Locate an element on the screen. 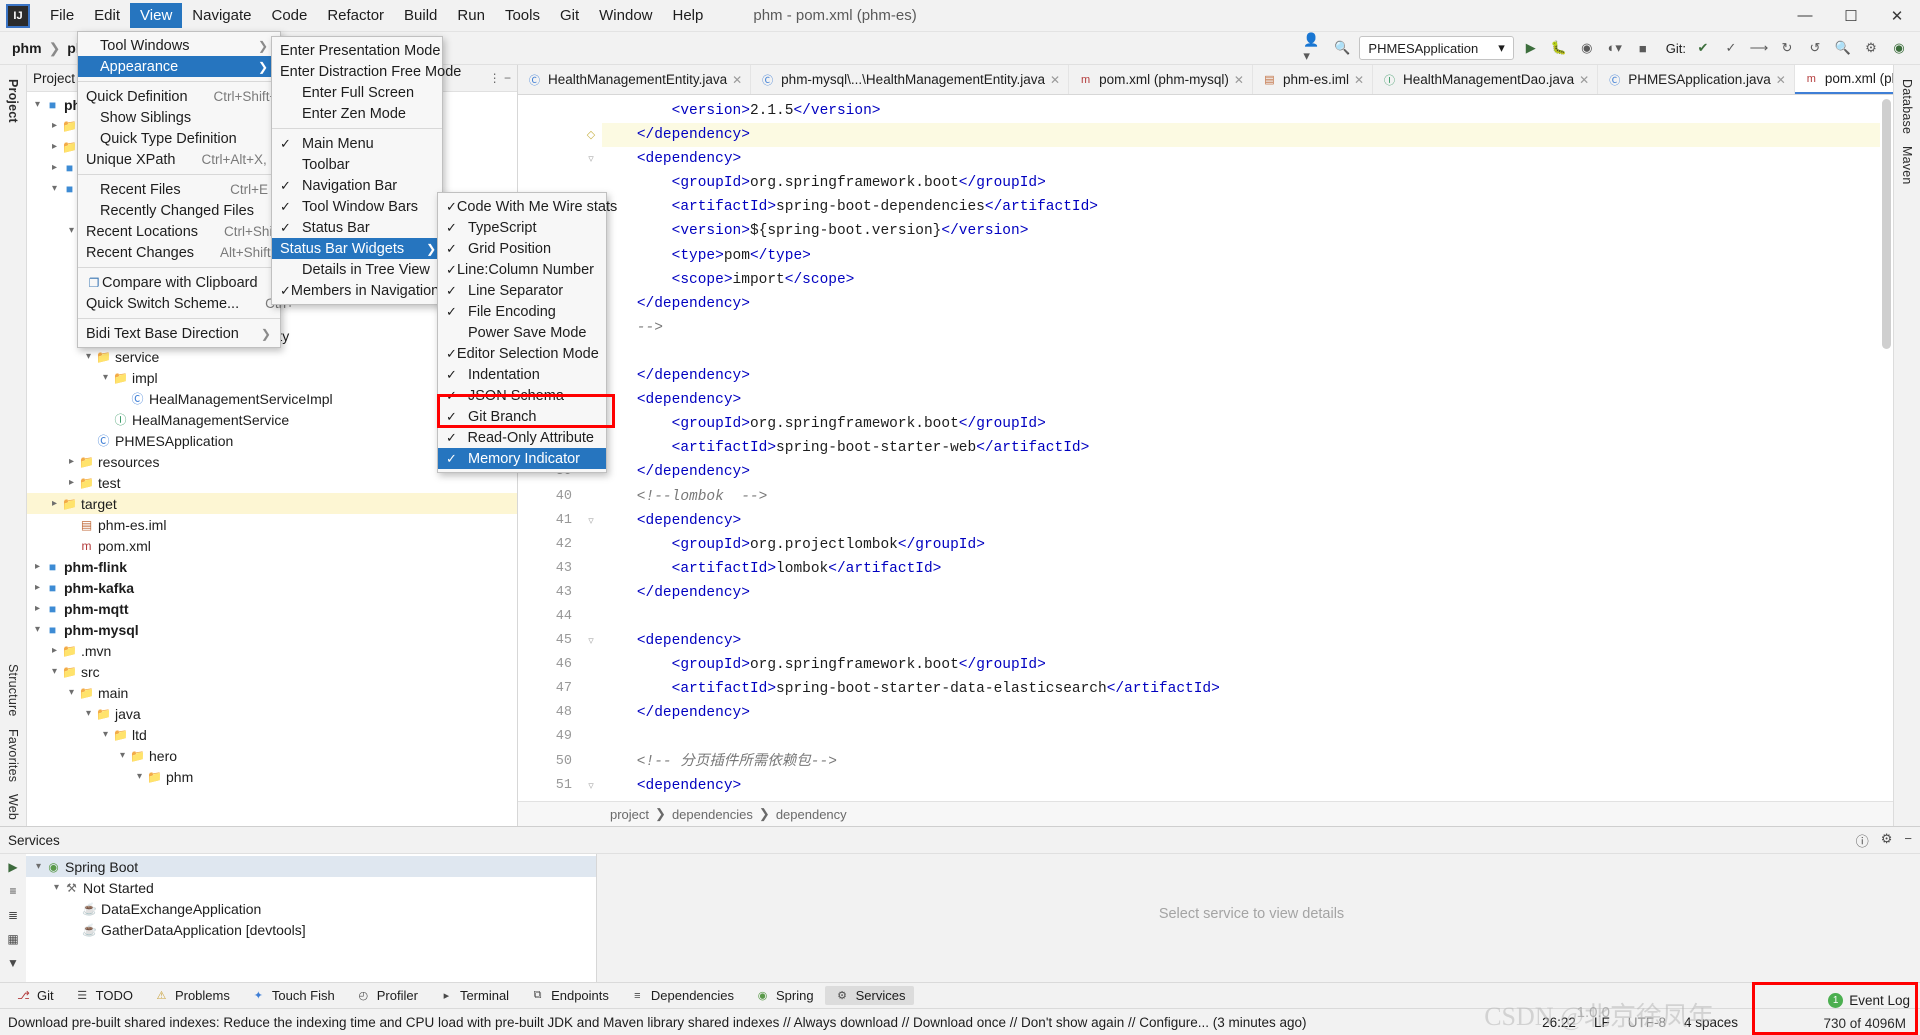 This screenshot has height=1035, width=1920. code-line is located at coordinates (1247, 737).